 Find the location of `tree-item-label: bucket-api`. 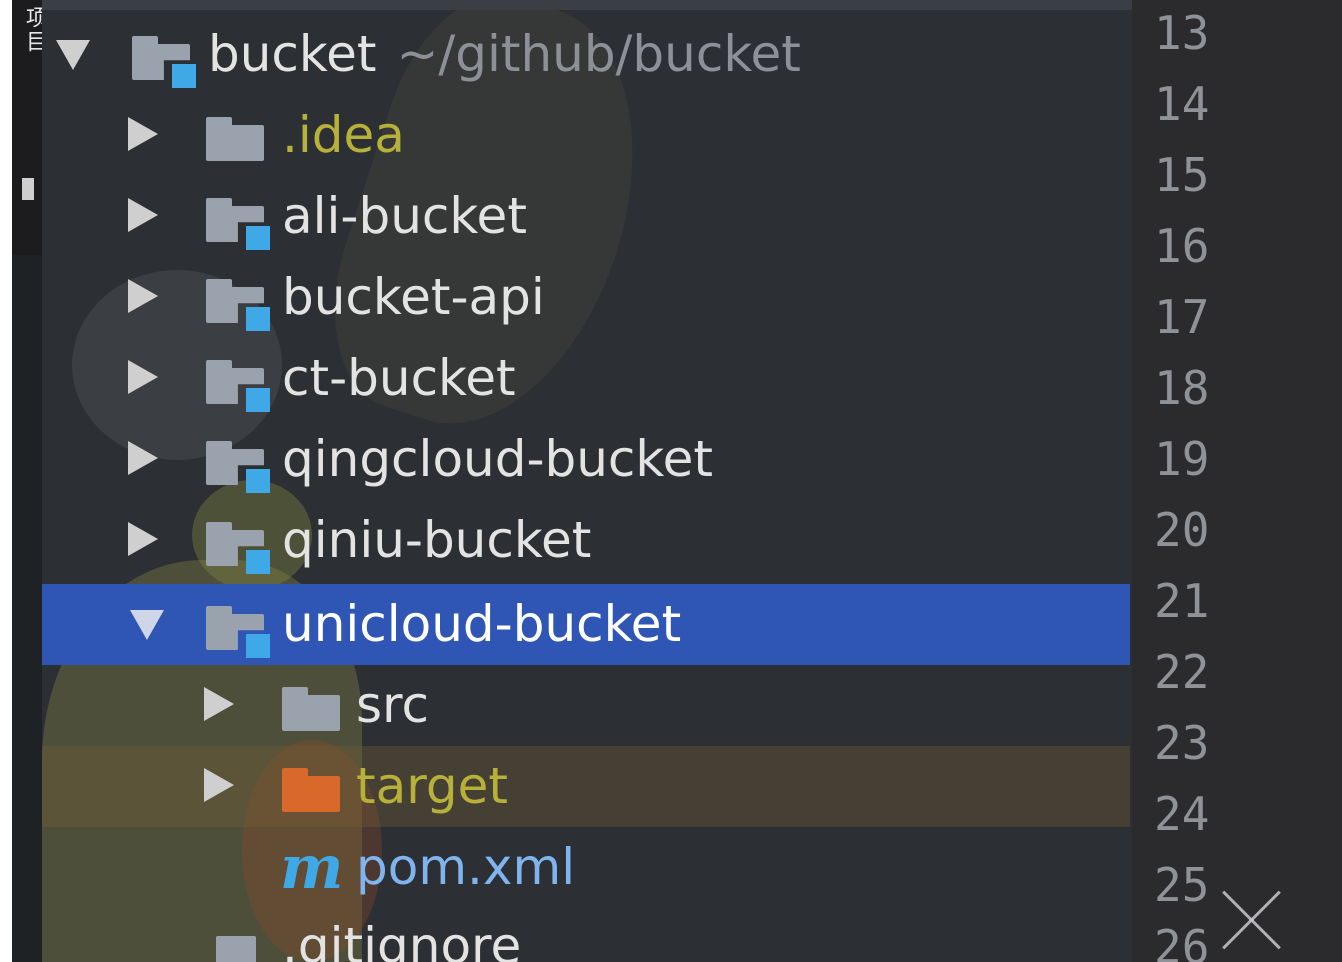

tree-item-label: bucket-api is located at coordinates (413, 297).